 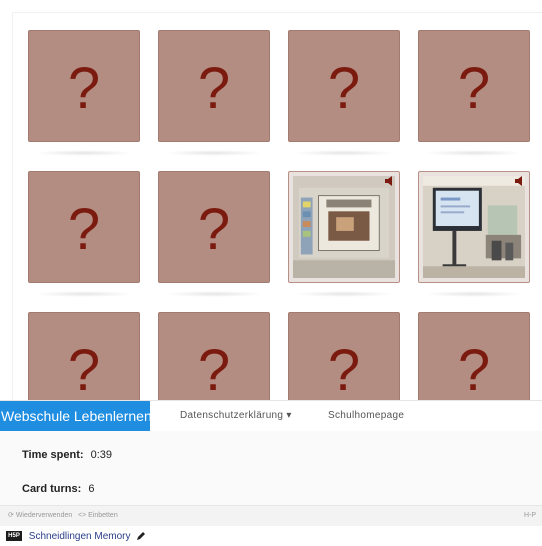 What do you see at coordinates (271, 515) in the screenshot?
I see `h5p-action-bar: ⟳ Wiederverwenden <> Einbetten H-P` at bounding box center [271, 515].